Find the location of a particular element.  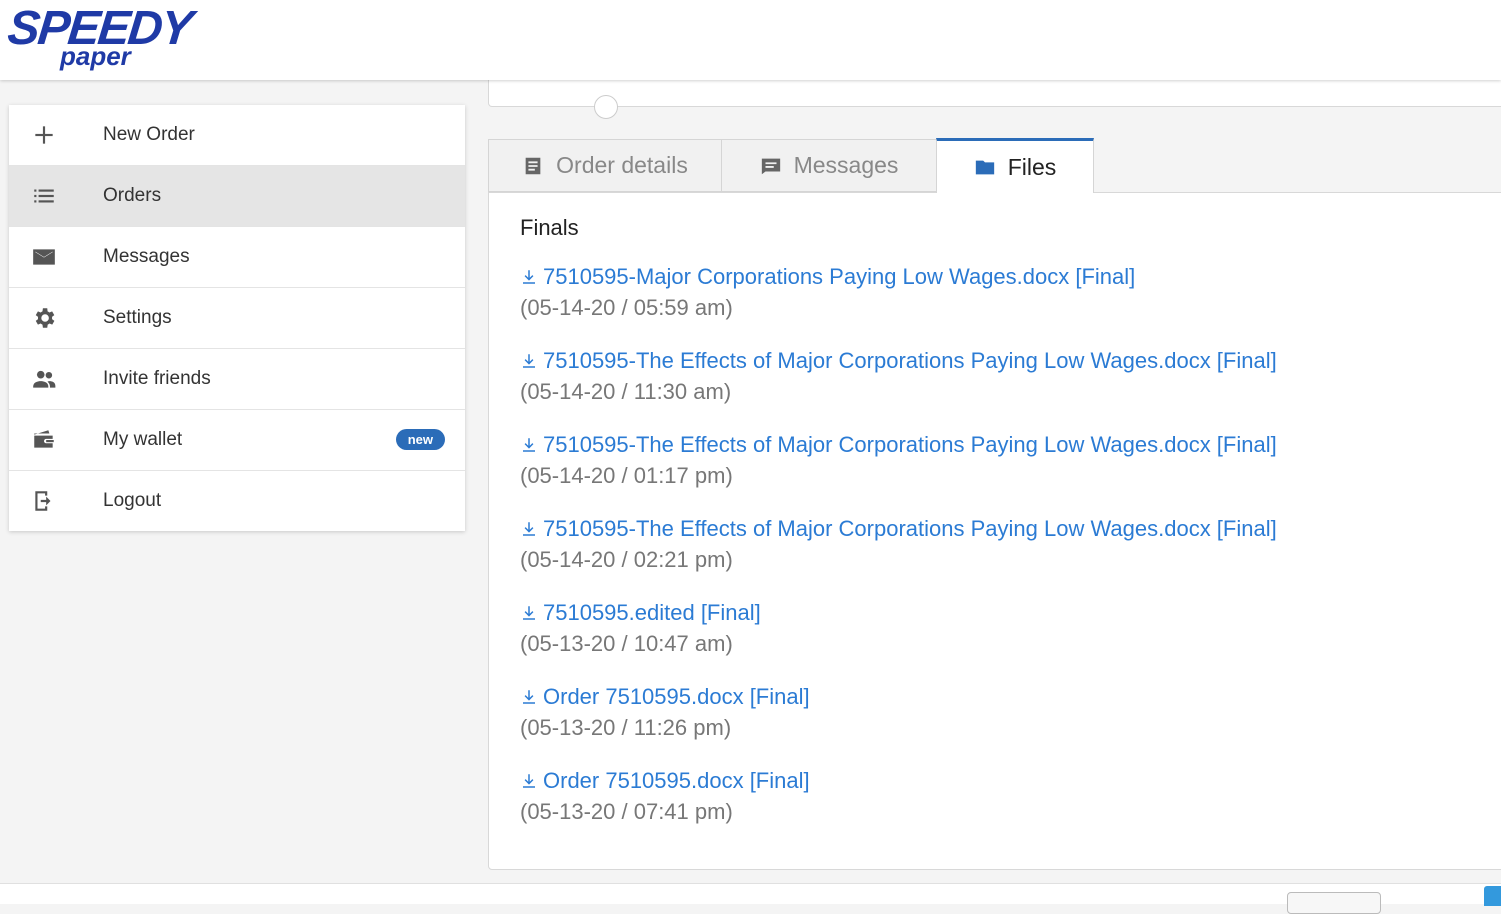

tab-order-details: Order details is located at coordinates (605, 165).